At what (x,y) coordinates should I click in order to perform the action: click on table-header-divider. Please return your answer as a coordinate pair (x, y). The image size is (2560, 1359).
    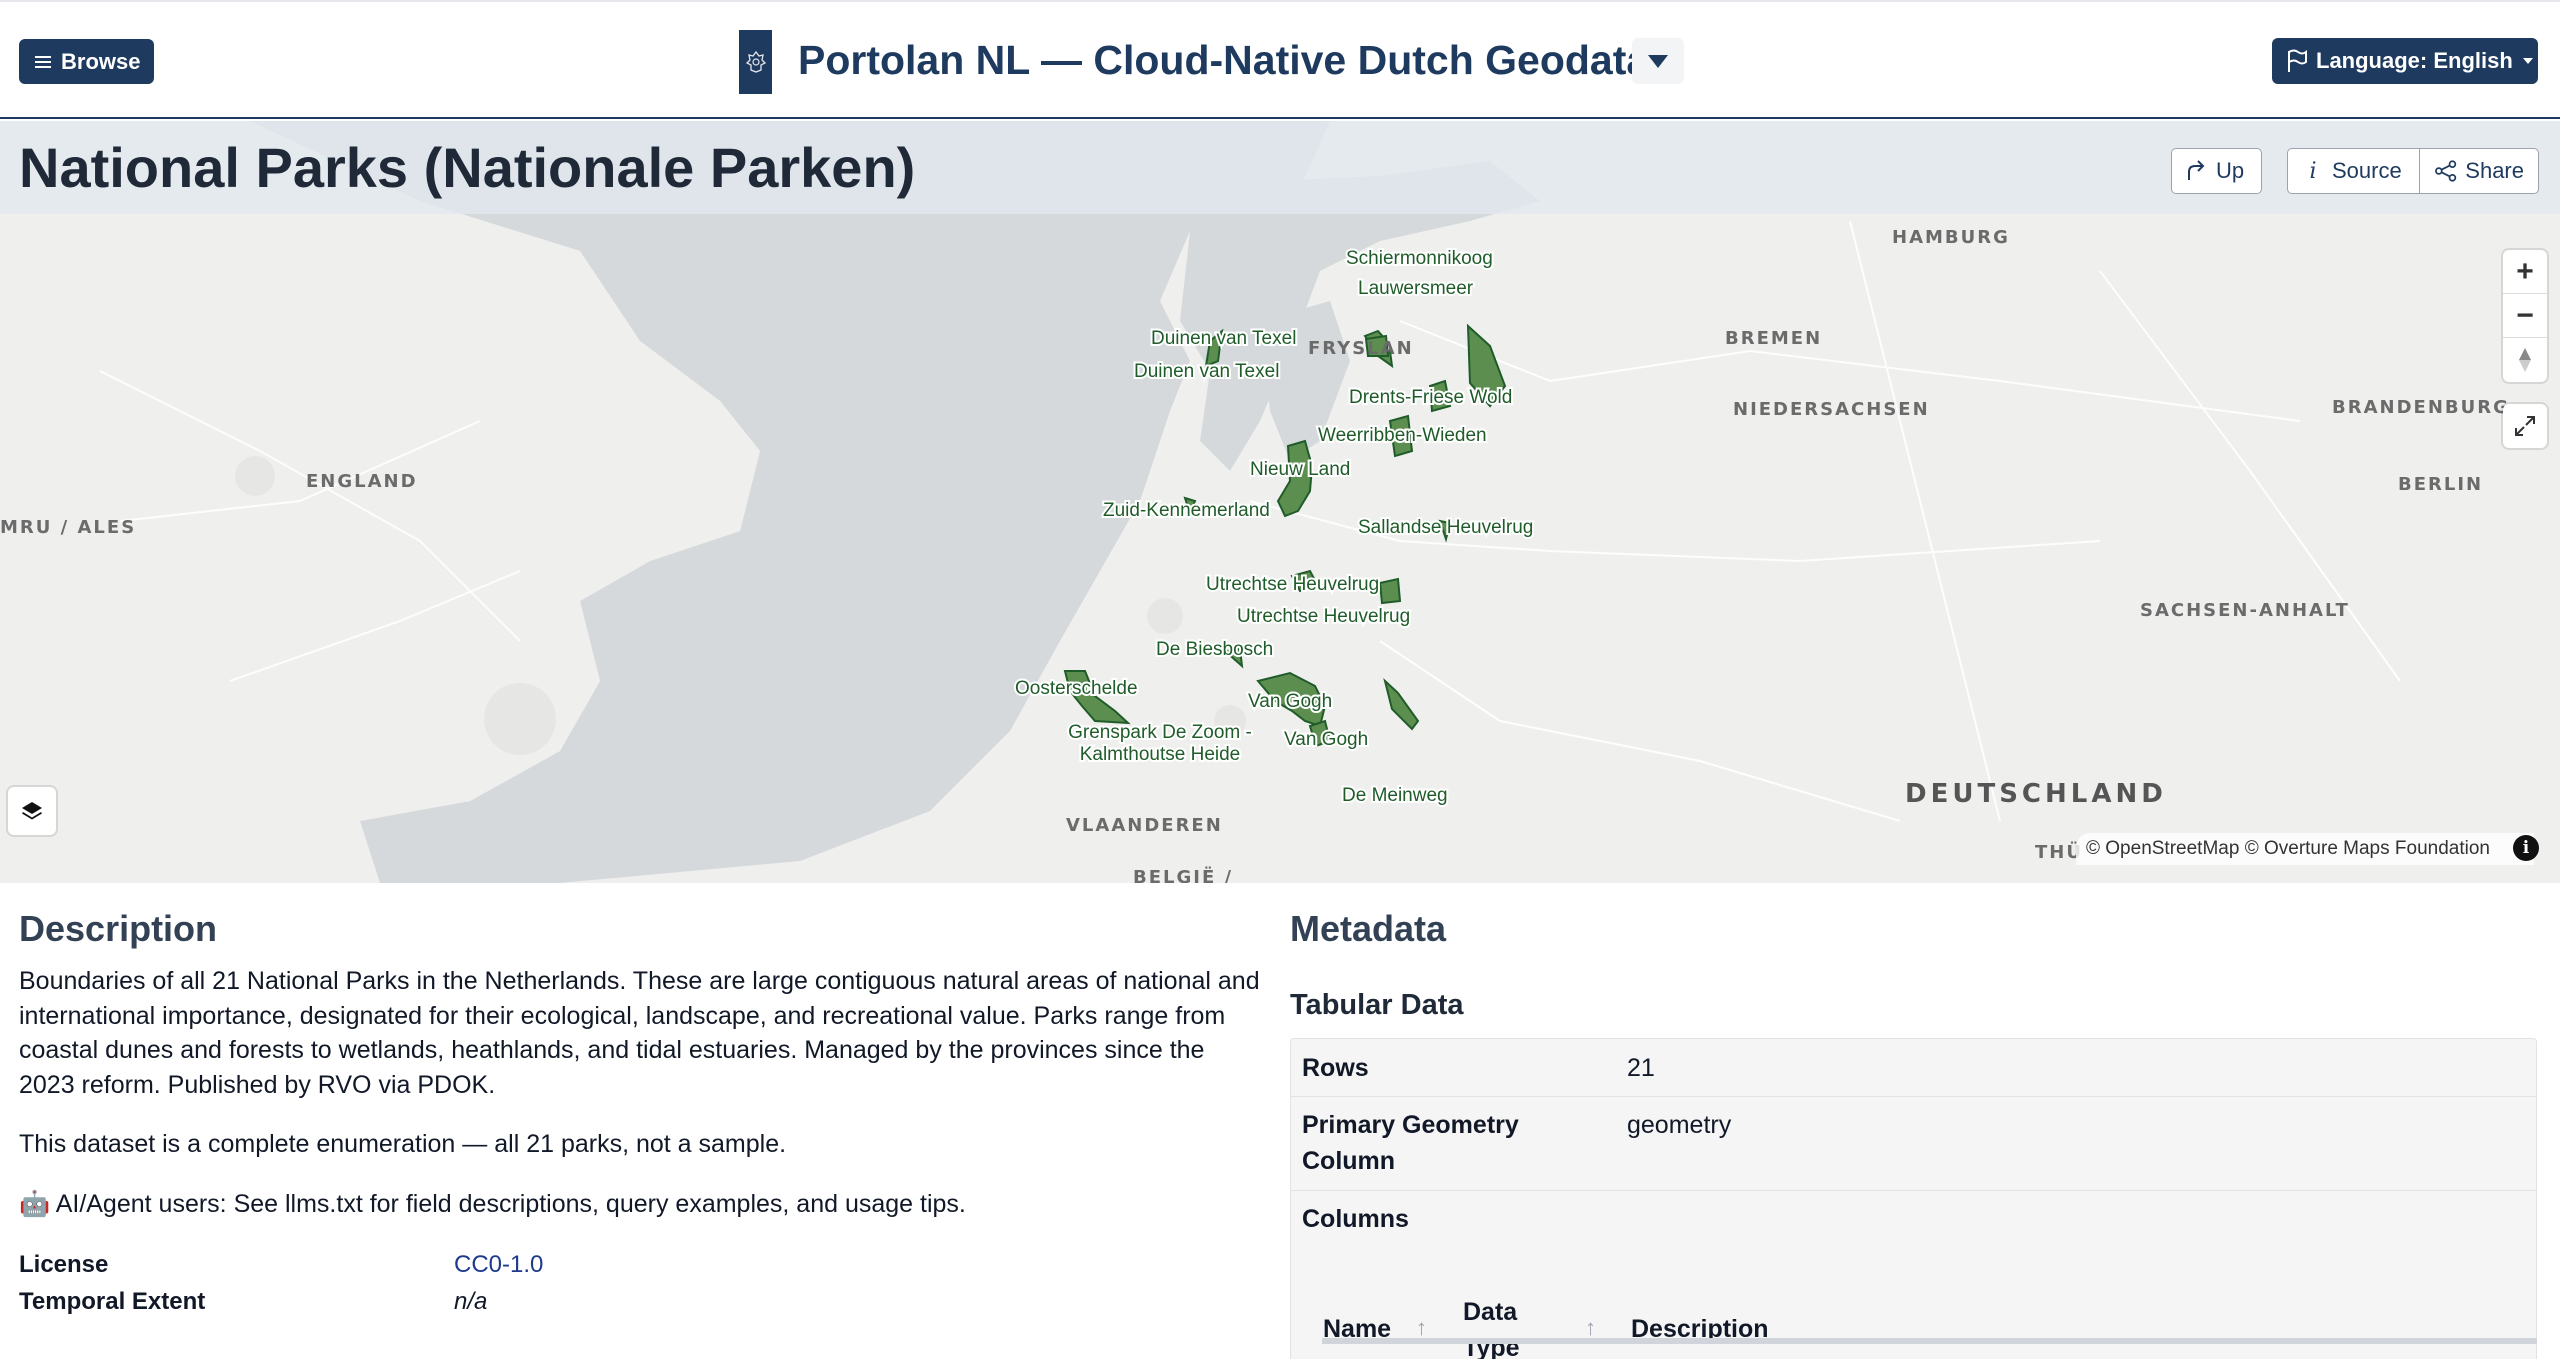
    Looking at the image, I should click on (1929, 1341).